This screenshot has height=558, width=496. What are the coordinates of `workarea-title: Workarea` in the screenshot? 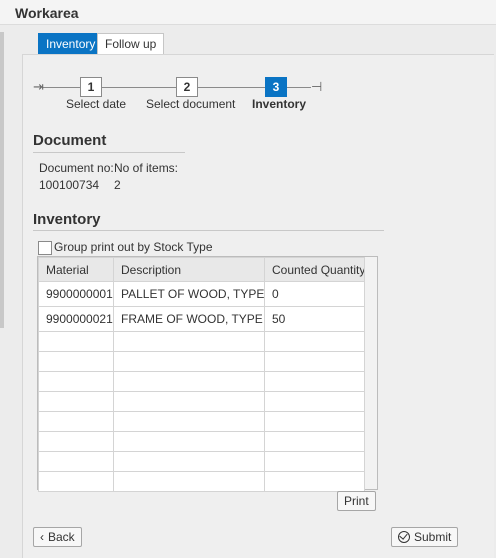 It's located at (47, 13).